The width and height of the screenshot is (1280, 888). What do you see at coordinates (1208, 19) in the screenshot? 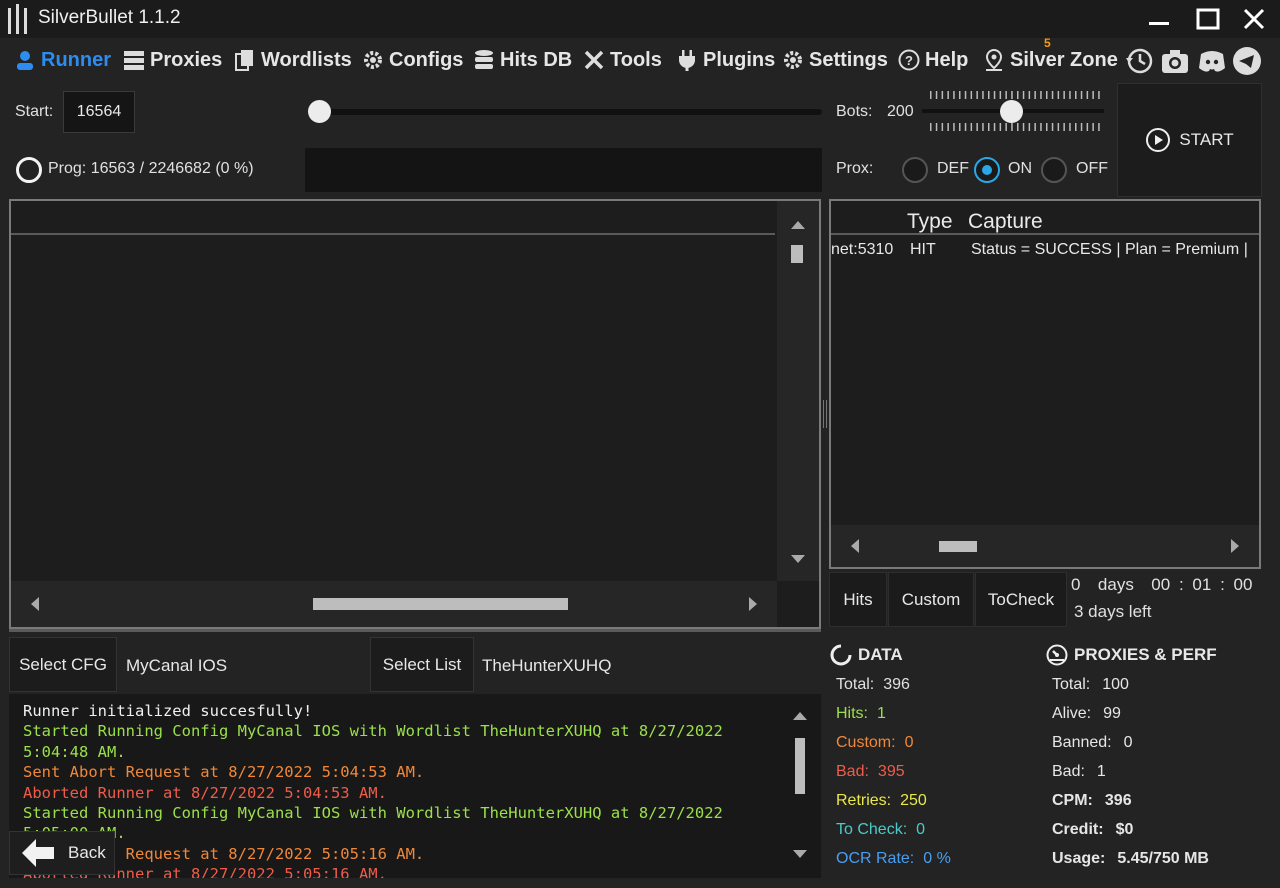
I see `maximize-icon` at bounding box center [1208, 19].